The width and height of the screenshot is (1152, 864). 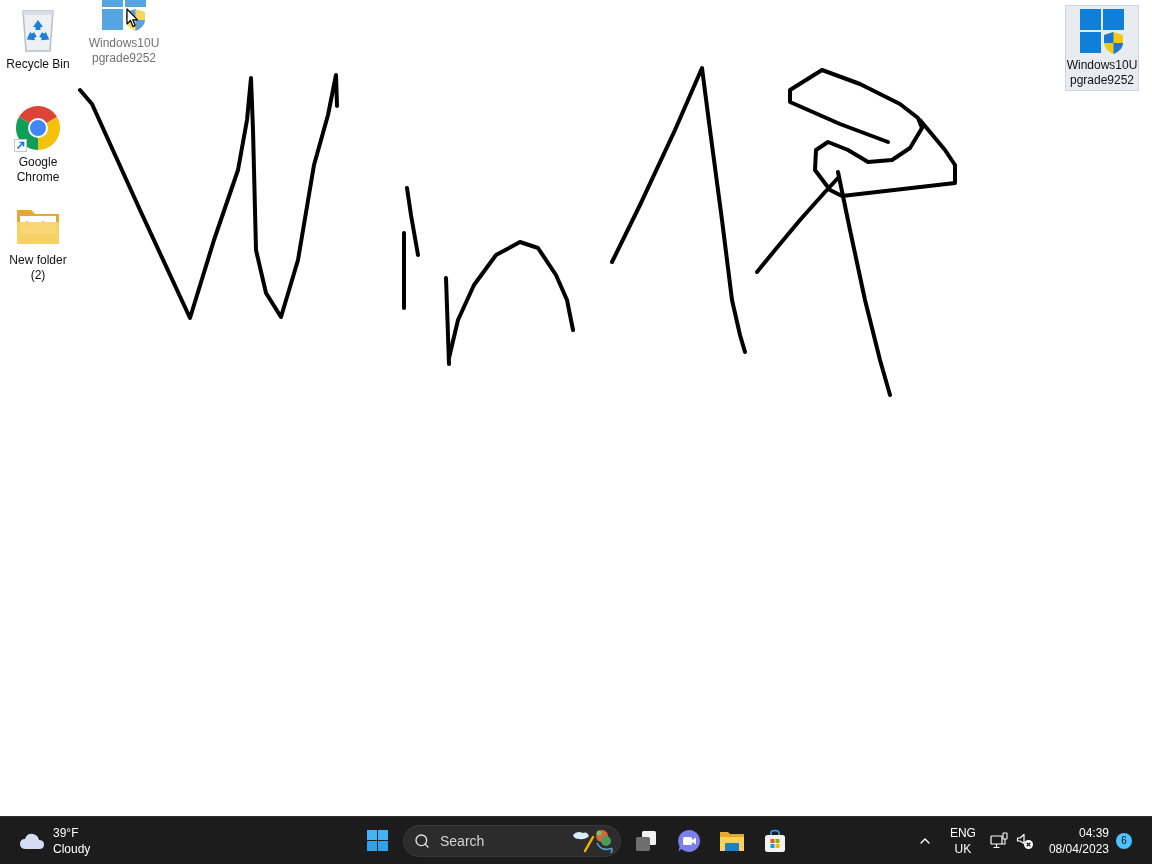 I want to click on window-shield-icon, so click(x=1102, y=31).